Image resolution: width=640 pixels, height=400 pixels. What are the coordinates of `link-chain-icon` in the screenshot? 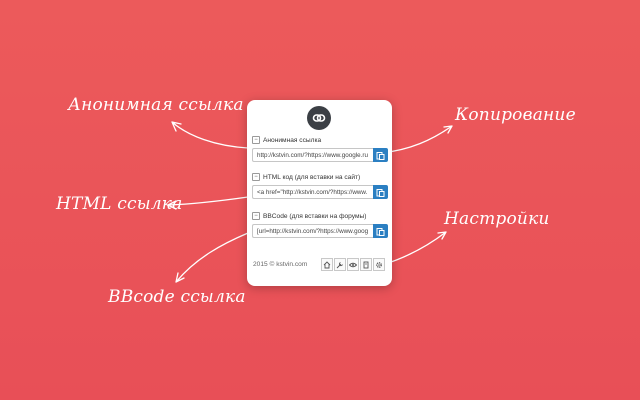 It's located at (319, 118).